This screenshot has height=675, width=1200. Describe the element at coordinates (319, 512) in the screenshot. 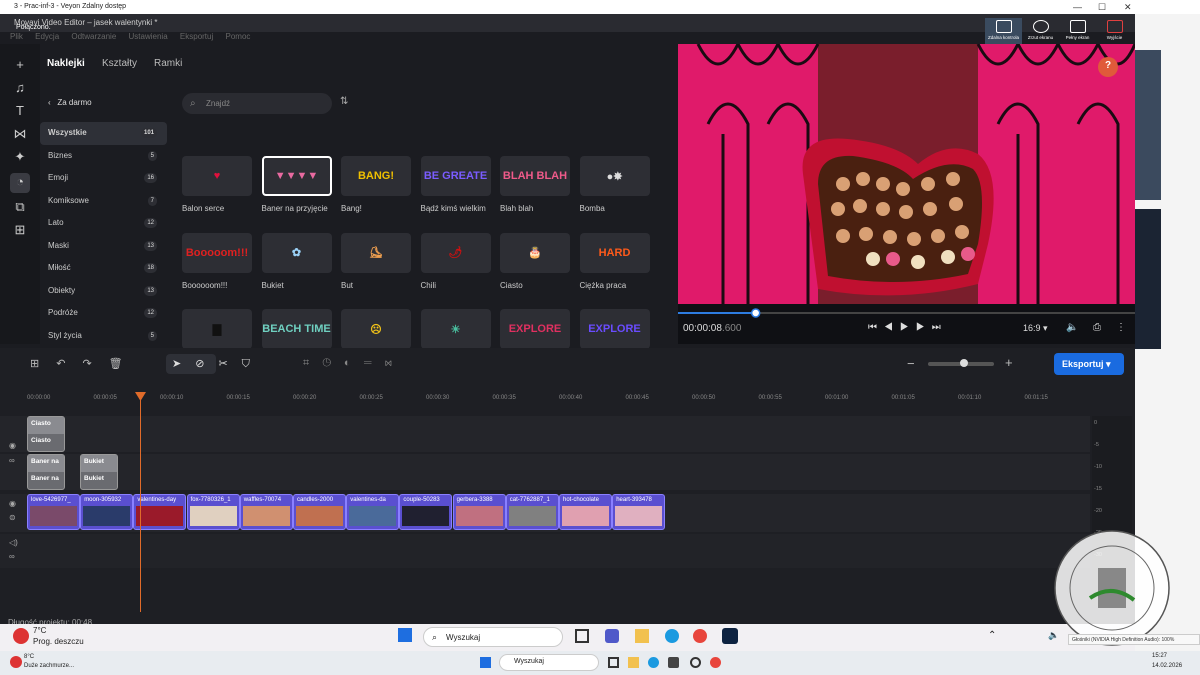

I see `video-clip: candles-2000` at that location.